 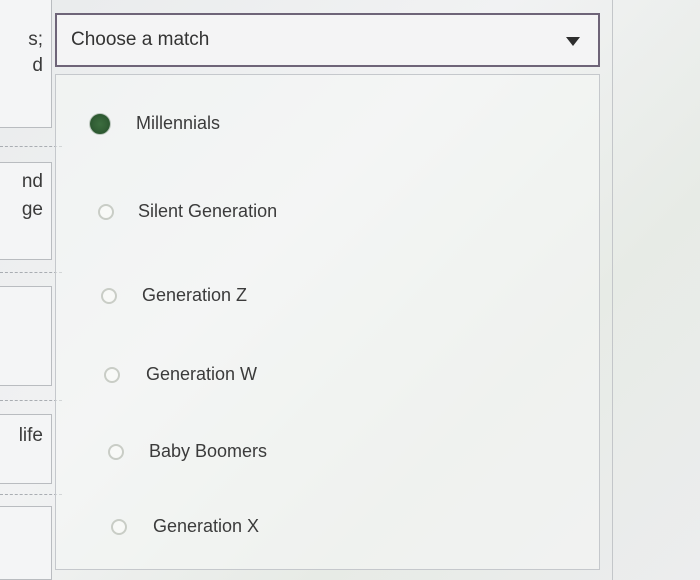 I want to click on match-dropdown: Choose a match, so click(x=327, y=40).